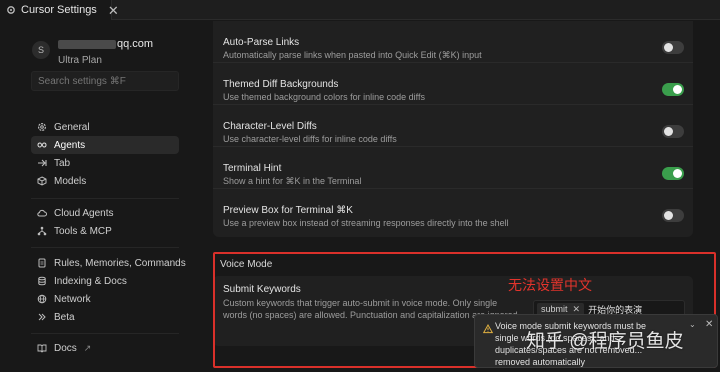 Image resolution: width=720 pixels, height=372 pixels. Describe the element at coordinates (42, 317) in the screenshot. I see `beta-icon` at that location.